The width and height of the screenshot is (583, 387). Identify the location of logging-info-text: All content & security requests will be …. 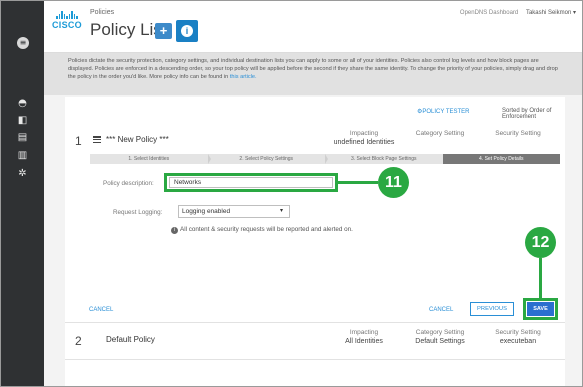
(266, 229).